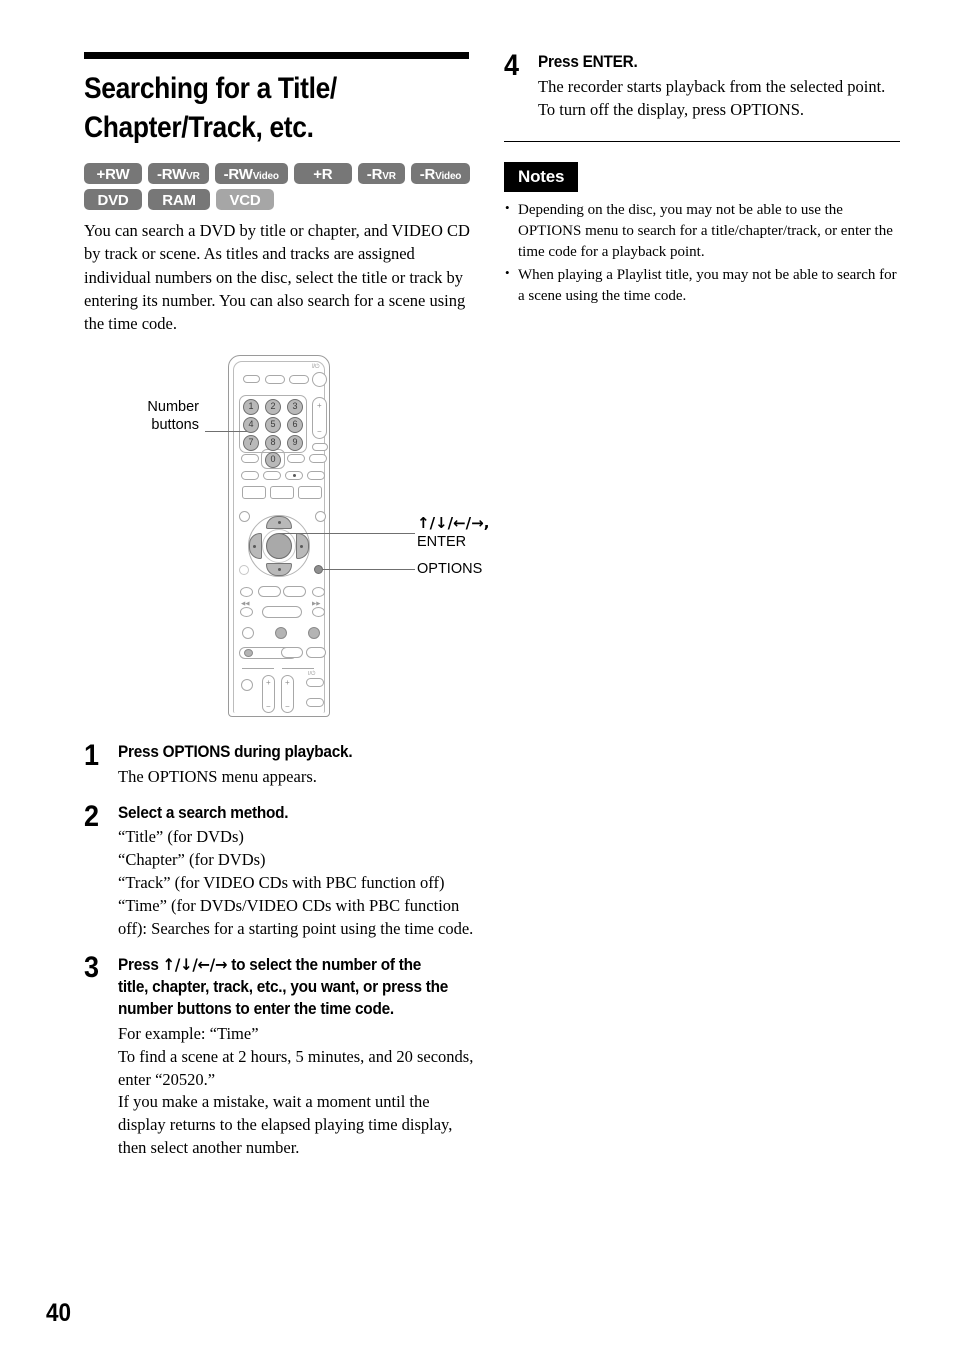 The image size is (954, 1352). Describe the element at coordinates (226, 431) in the screenshot. I see `callout-number-buttons-line` at that location.